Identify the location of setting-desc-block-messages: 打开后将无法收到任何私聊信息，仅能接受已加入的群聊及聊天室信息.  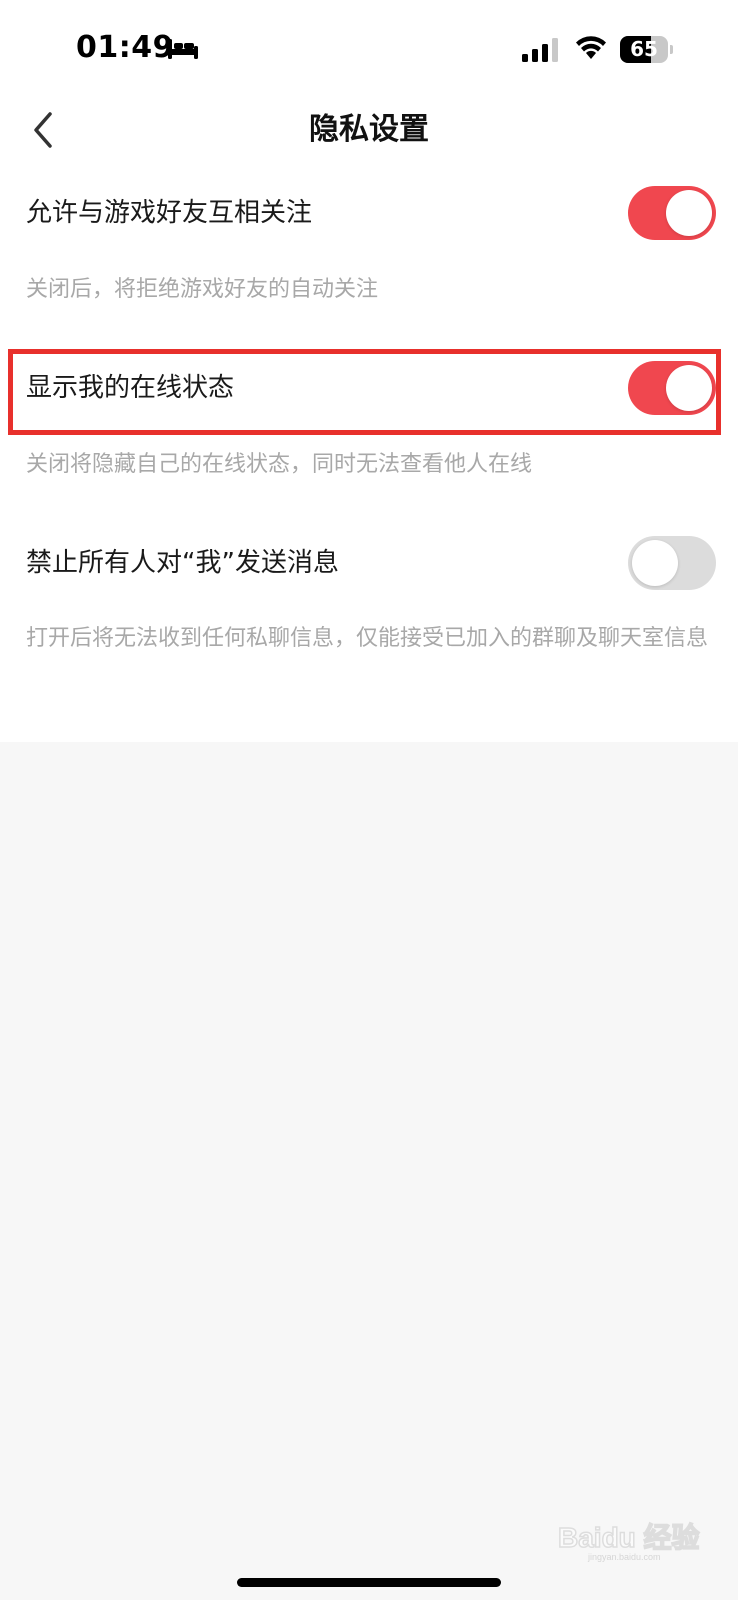
(367, 638).